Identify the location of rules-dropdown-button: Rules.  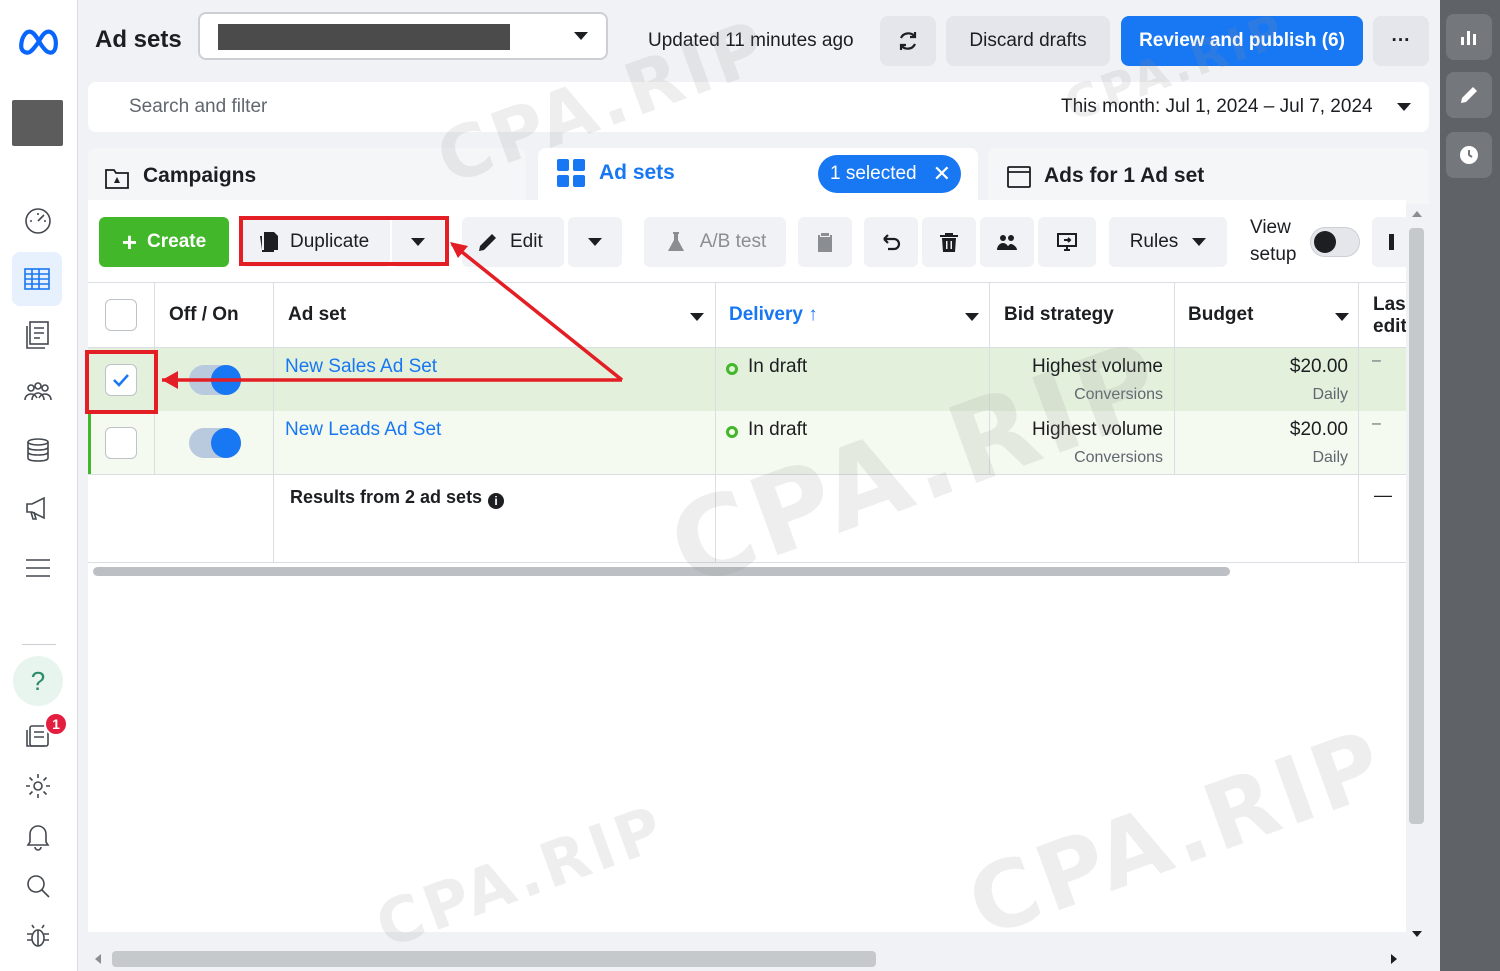
(1168, 242).